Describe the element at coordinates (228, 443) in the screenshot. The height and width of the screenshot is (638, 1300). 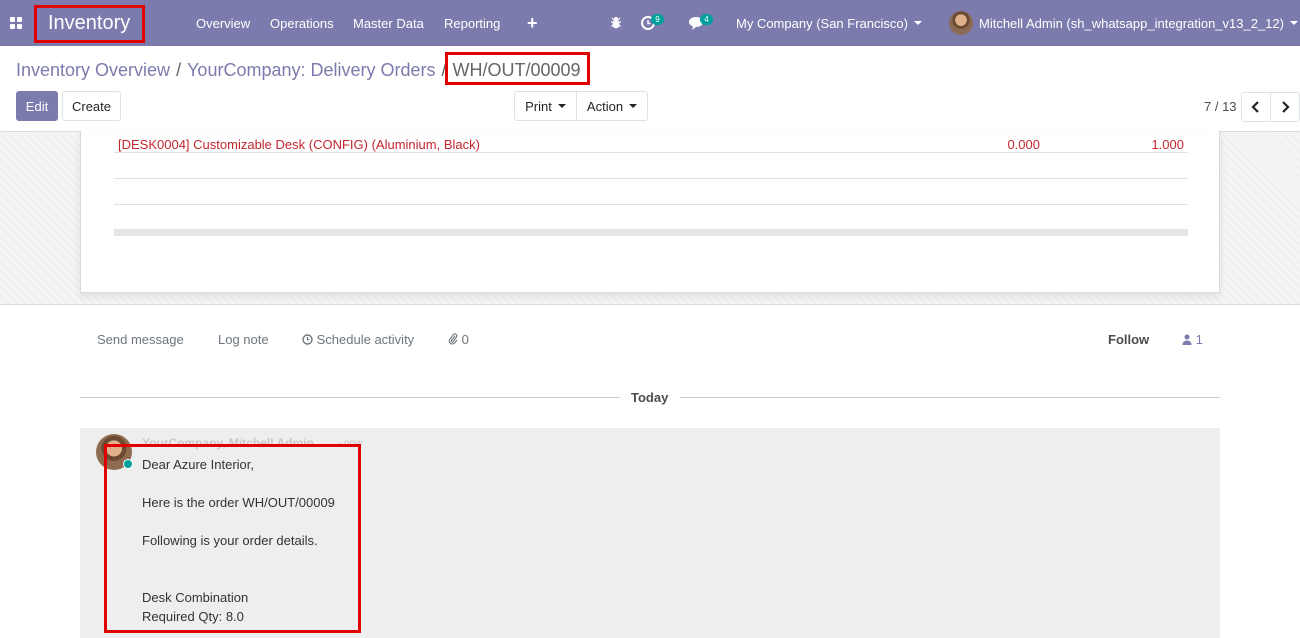
I see `message-author: YourCompany, Mitchell Admin` at that location.